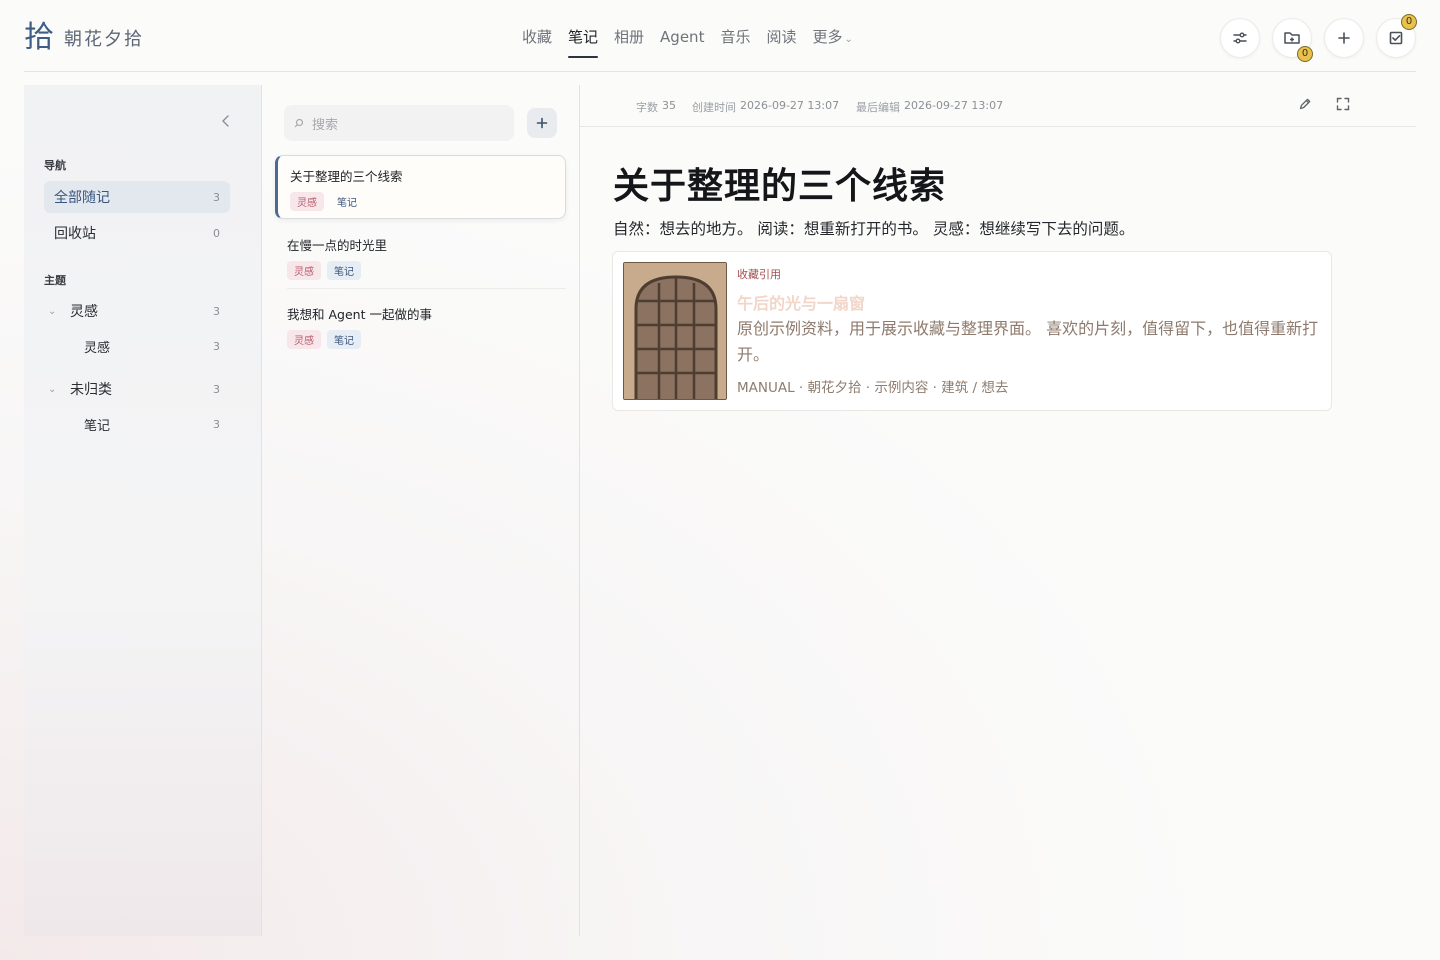  What do you see at coordinates (299, 123) in the screenshot?
I see `search-icon` at bounding box center [299, 123].